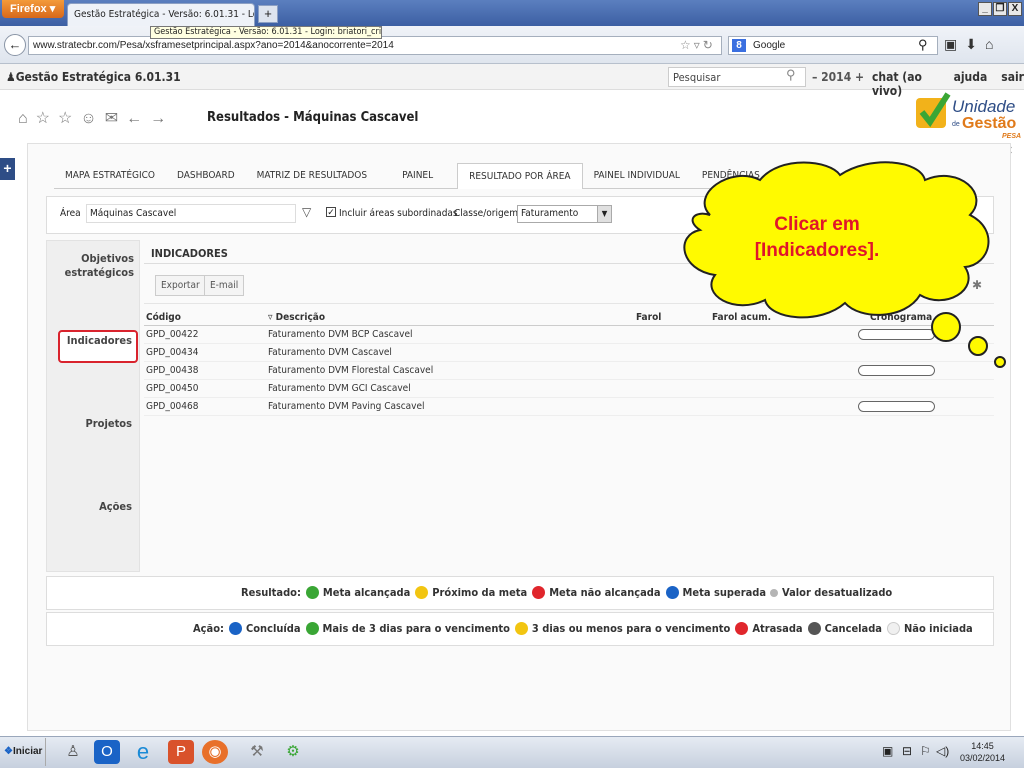 The height and width of the screenshot is (768, 1024). What do you see at coordinates (351, 370) in the screenshot?
I see `row-descricao: Faturamento DVM Florestal Cascavel` at bounding box center [351, 370].